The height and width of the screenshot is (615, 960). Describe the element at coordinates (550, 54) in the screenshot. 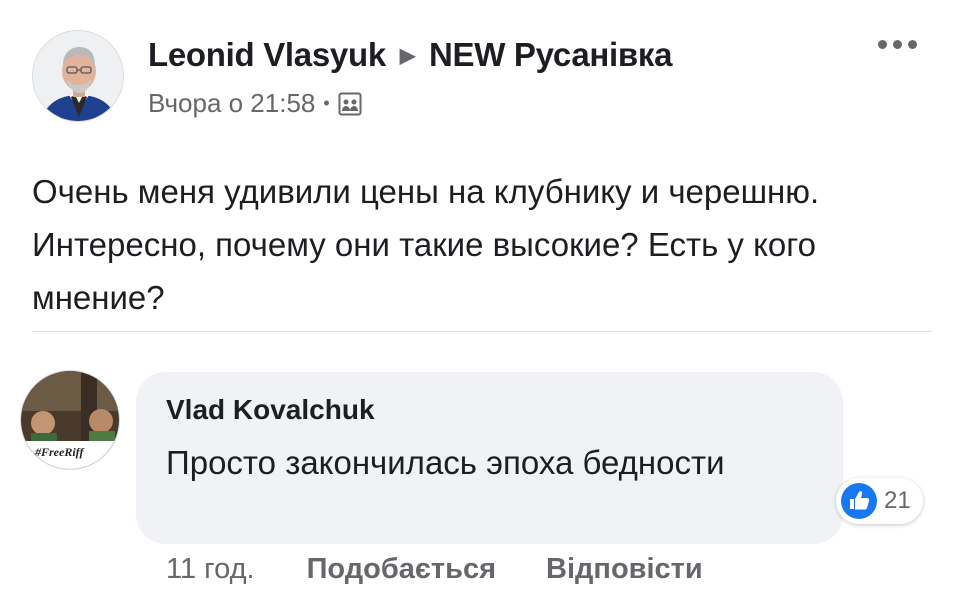

I see `group-name: NEW Русанівка` at that location.